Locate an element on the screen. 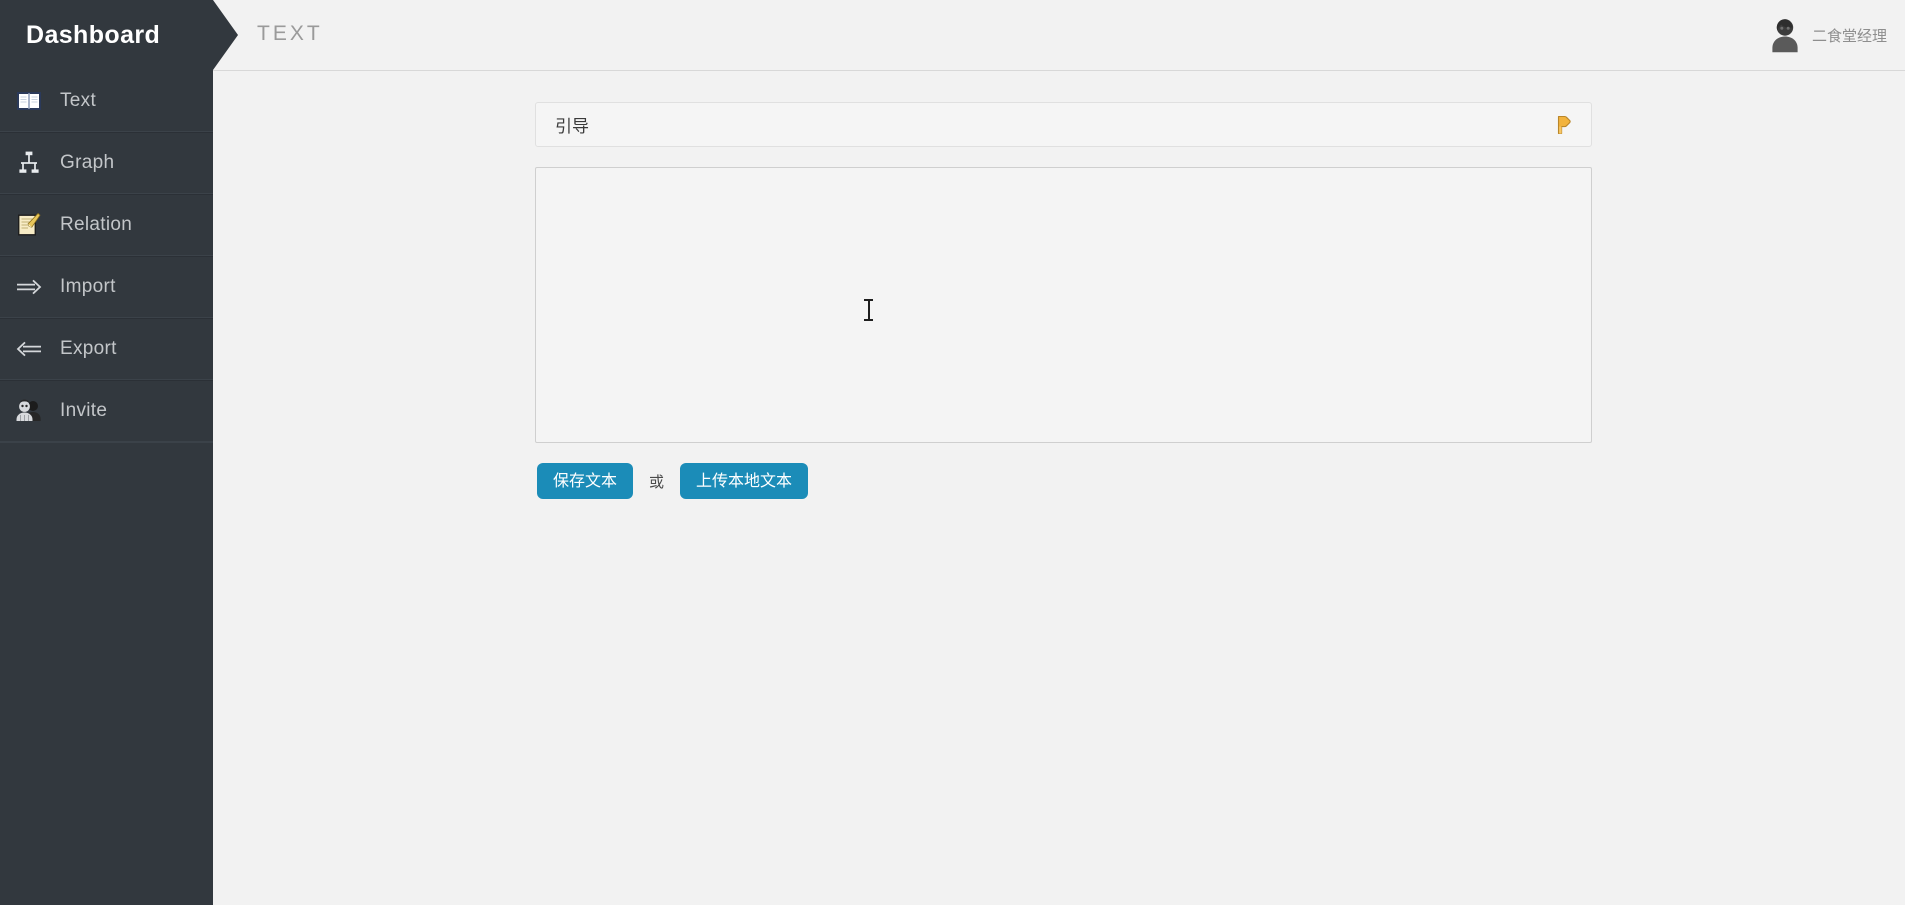 The image size is (1905, 905). save-text-button: 保存文本 is located at coordinates (585, 481).